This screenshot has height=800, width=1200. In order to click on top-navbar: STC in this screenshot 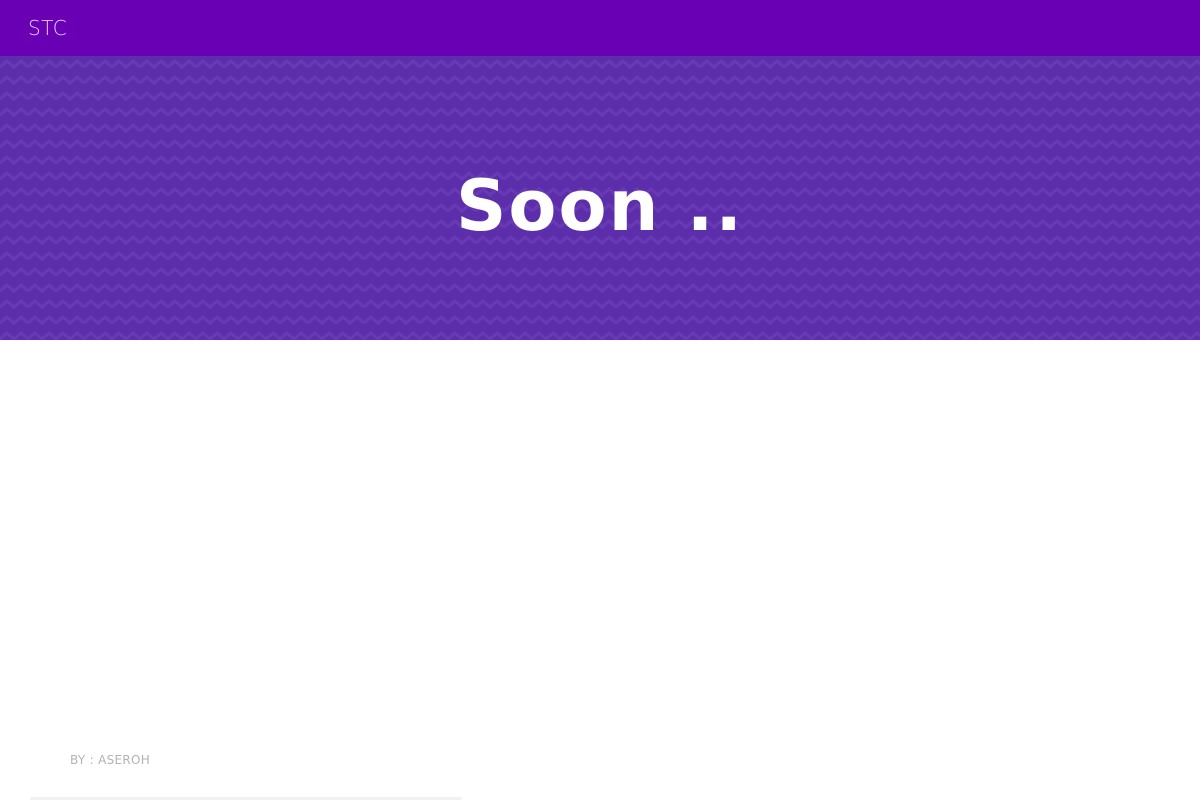, I will do `click(600, 28)`.